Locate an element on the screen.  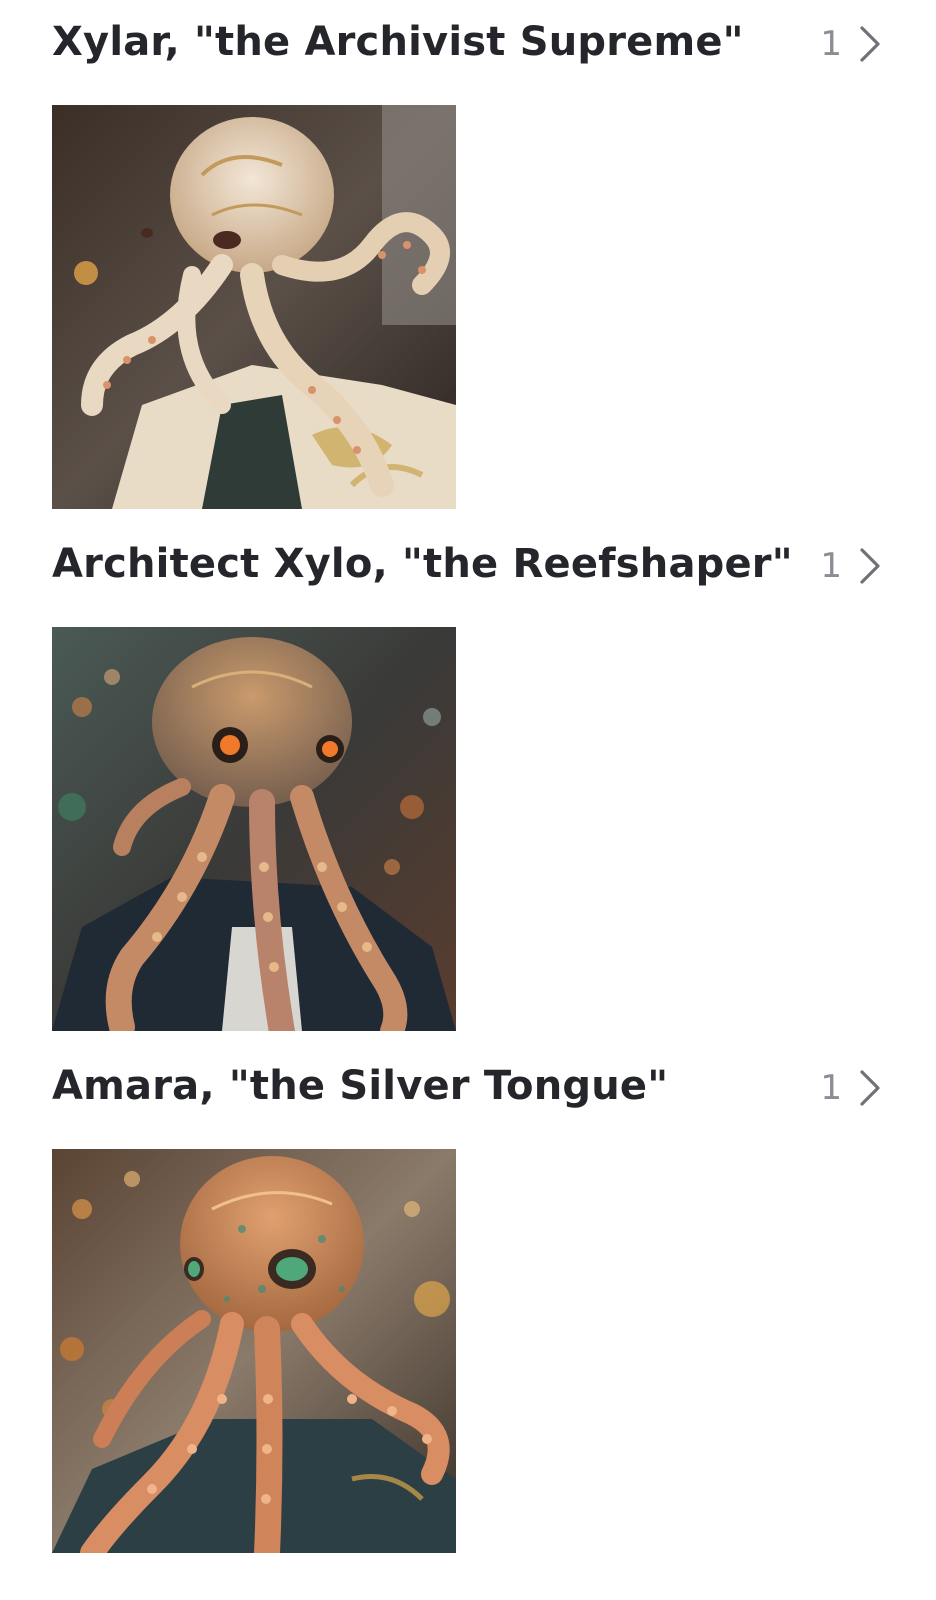
album-header: Amara, "the Silver Tongue" 1 is located at coordinates (478, 1089).